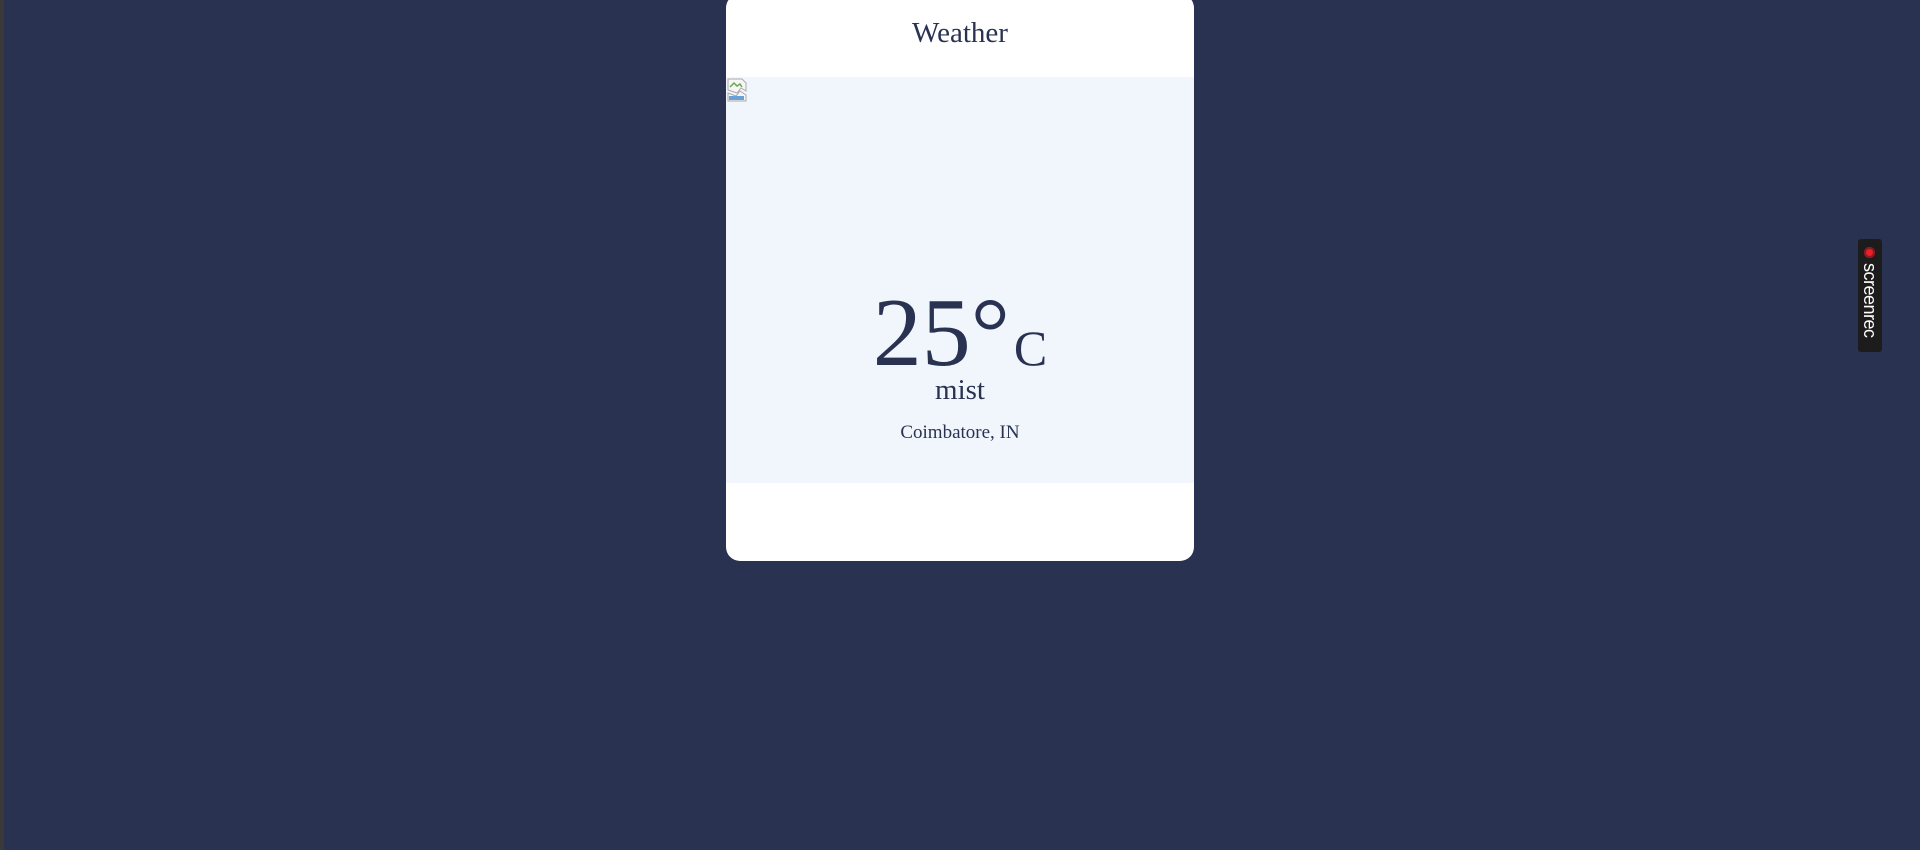 The height and width of the screenshot is (850, 1920). I want to click on temperature-display: 25°C, so click(960, 333).